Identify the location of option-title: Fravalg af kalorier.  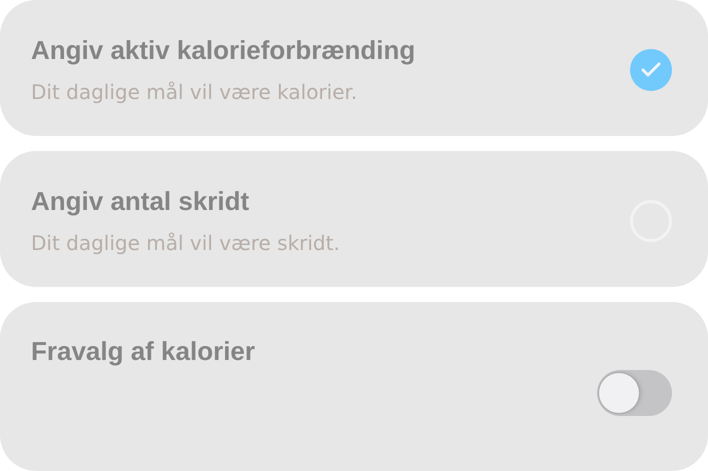
(143, 351).